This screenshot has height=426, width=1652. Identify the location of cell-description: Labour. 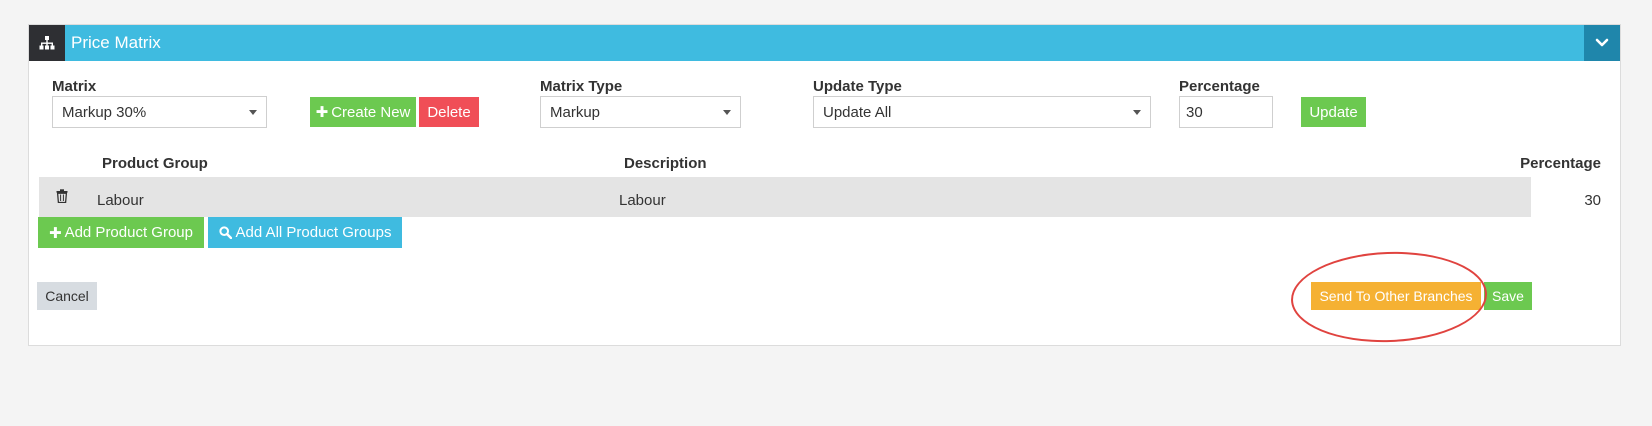
(642, 200).